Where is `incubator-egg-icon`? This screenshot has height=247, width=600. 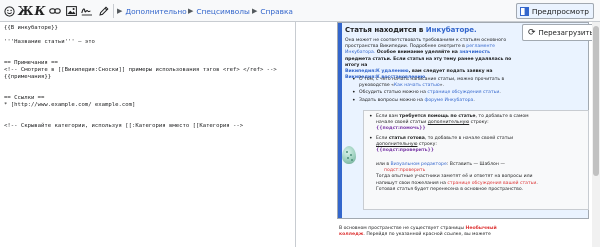 incubator-egg-icon is located at coordinates (349, 155).